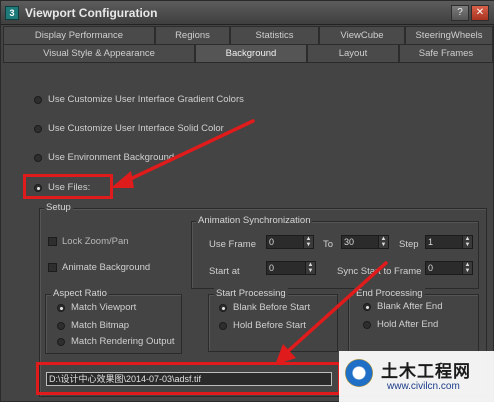 Image resolution: width=494 pixels, height=402 pixels. Describe the element at coordinates (336, 308) in the screenshot. I see `arrow-to-file-path` at that location.